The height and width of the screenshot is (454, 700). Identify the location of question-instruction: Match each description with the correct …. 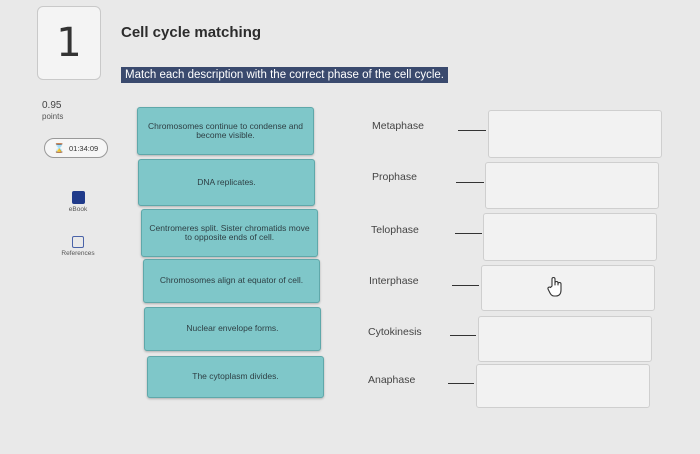
(284, 75).